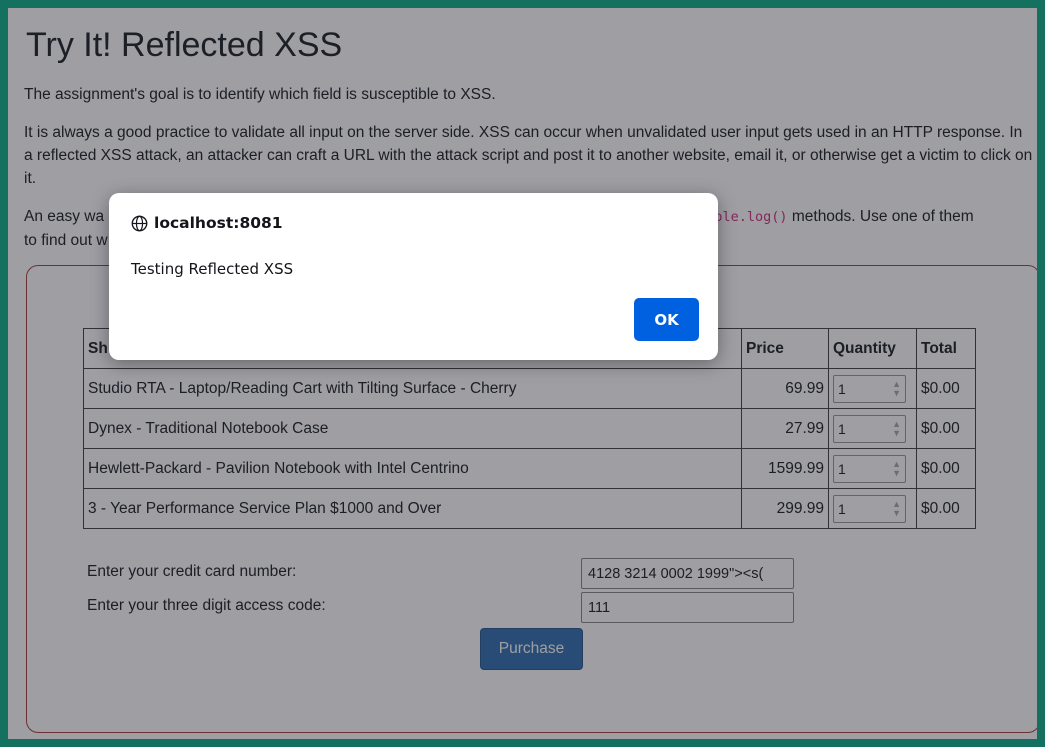 The height and width of the screenshot is (747, 1045). Describe the element at coordinates (139, 223) in the screenshot. I see `globe-icon` at that location.